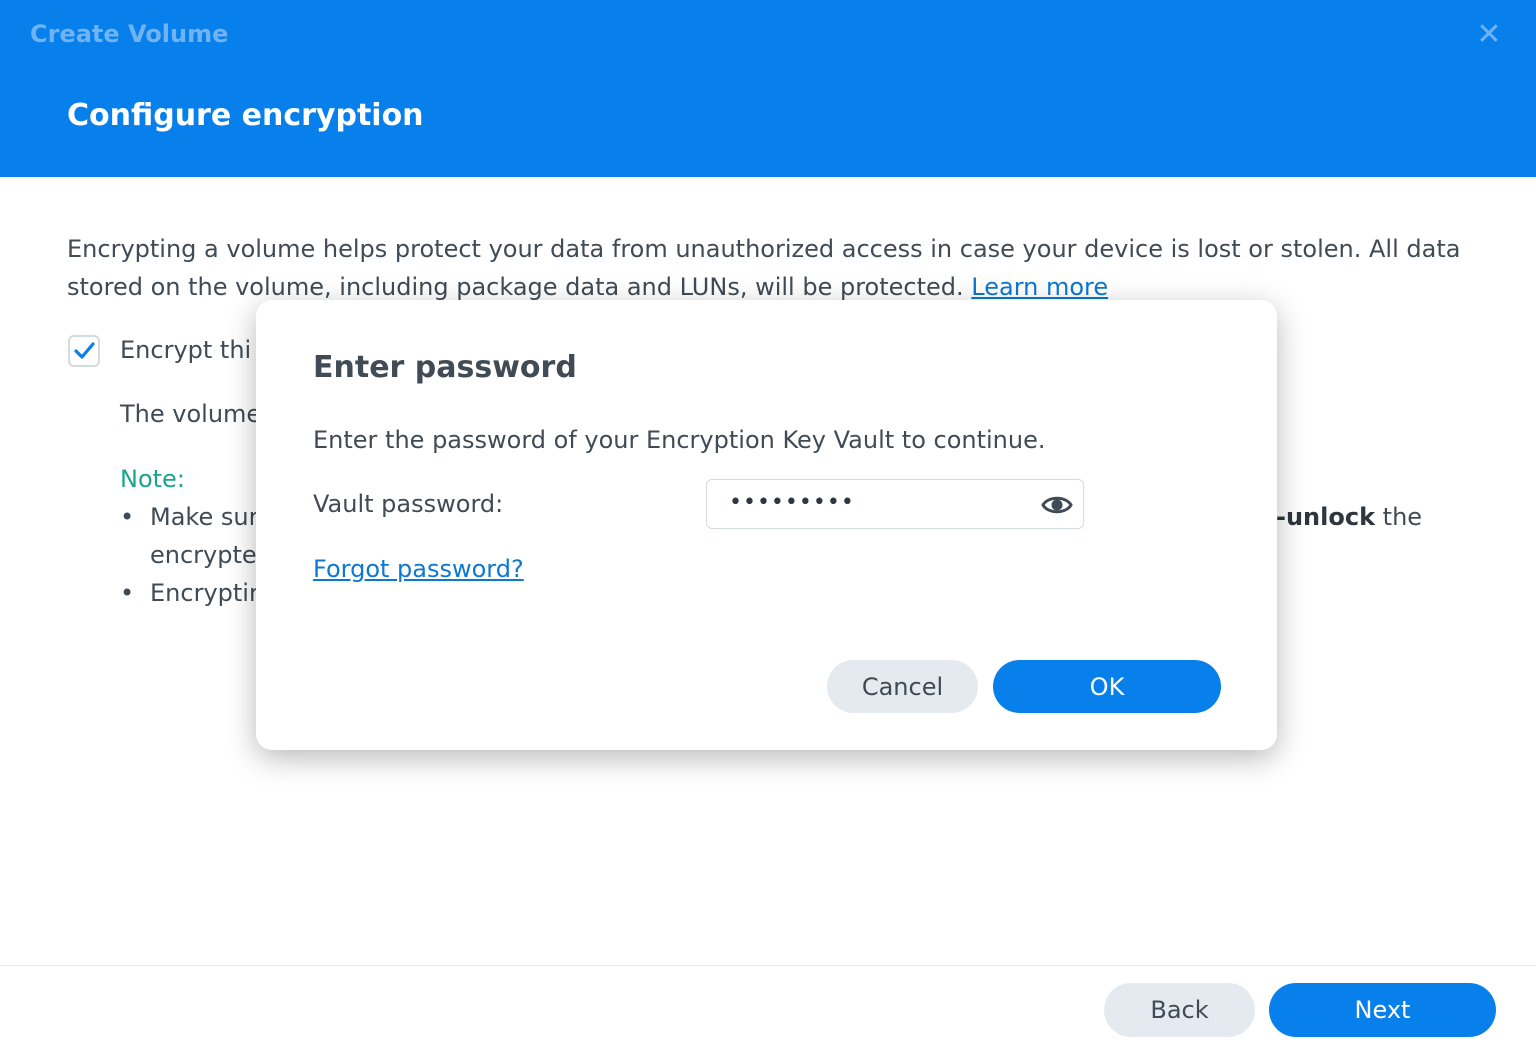  I want to click on ok-button: OK, so click(1107, 686).